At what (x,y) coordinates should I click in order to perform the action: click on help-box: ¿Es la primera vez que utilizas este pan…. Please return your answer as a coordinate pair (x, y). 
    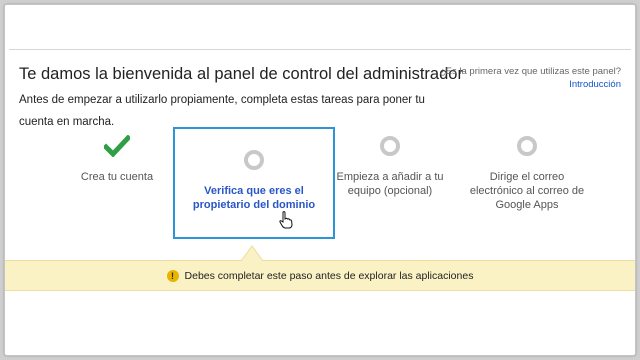
    Looking at the image, I should click on (530, 78).